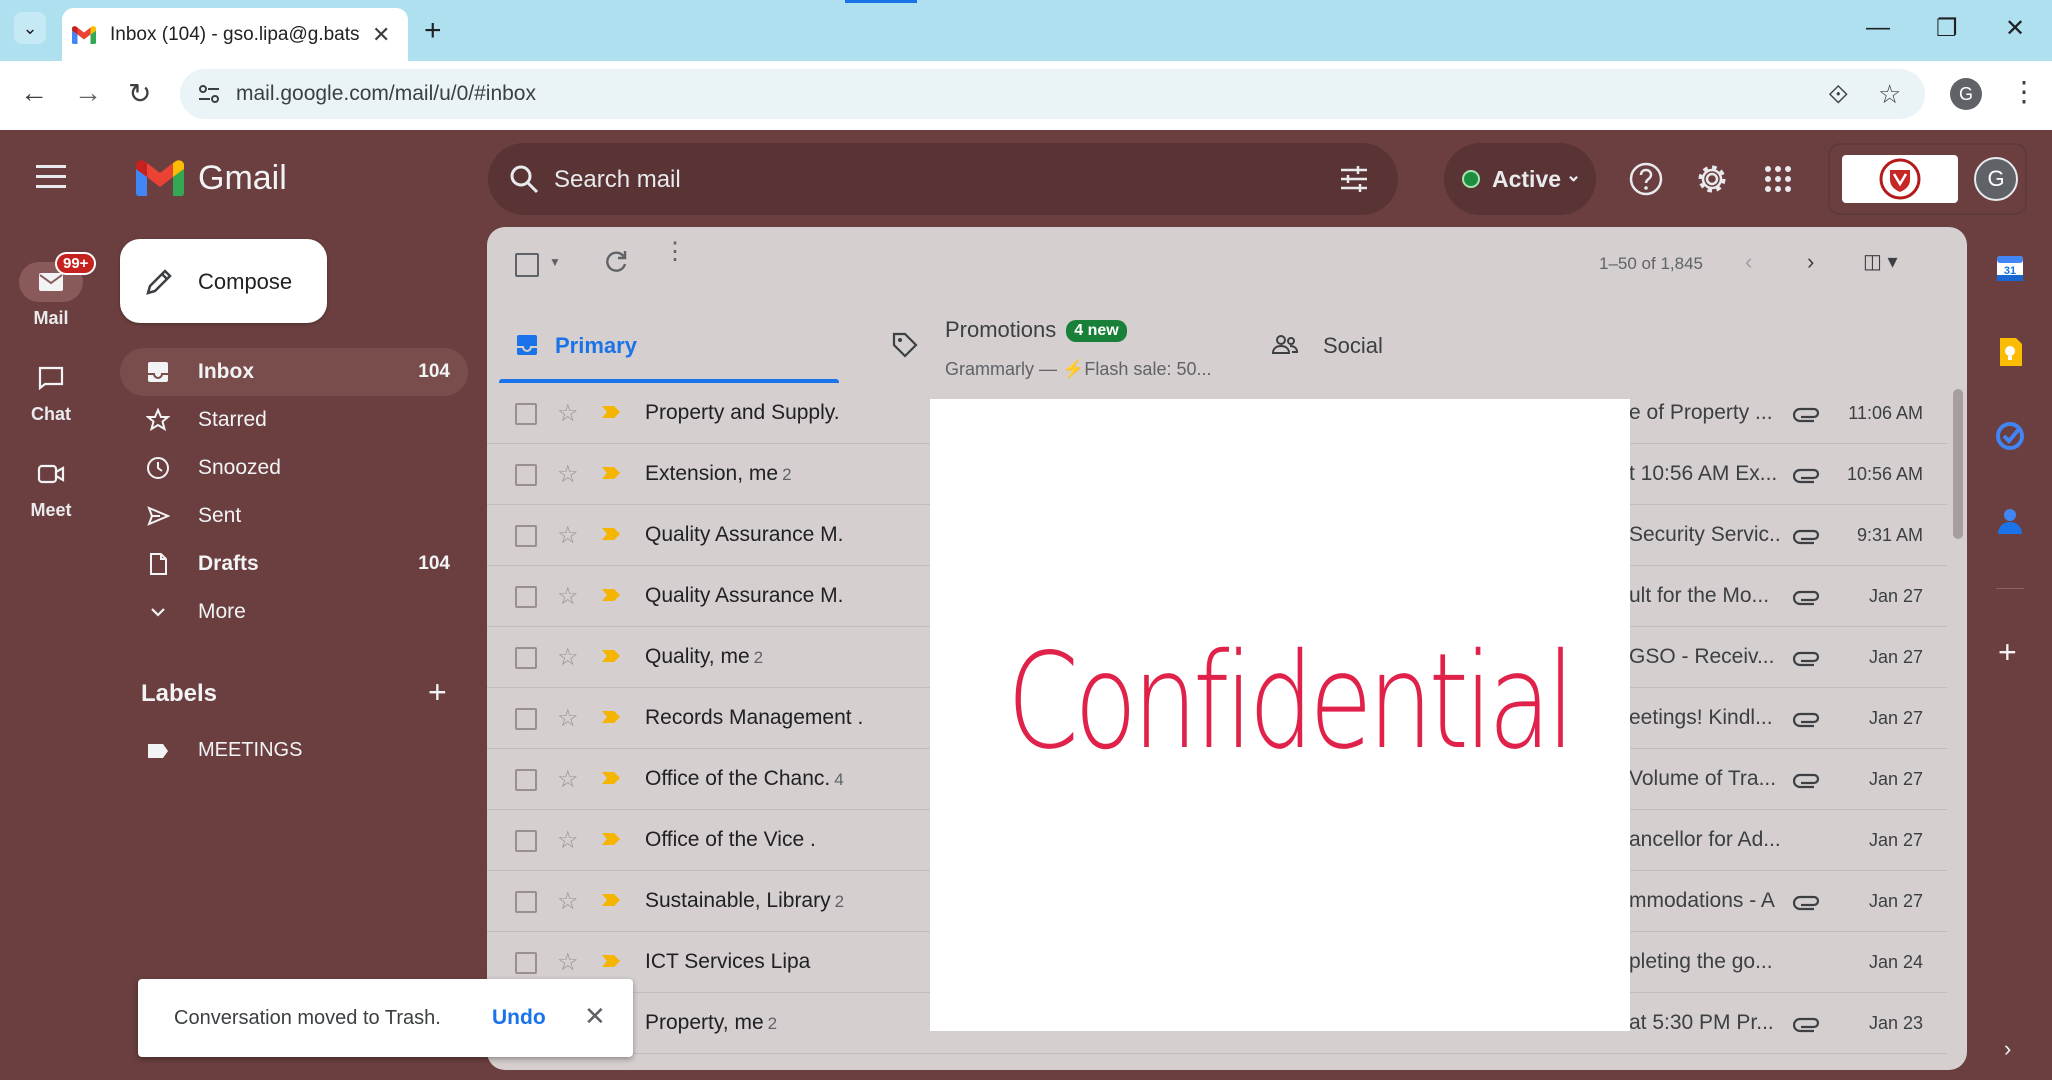 The height and width of the screenshot is (1080, 2052). I want to click on back-icon: ←, so click(34, 93).